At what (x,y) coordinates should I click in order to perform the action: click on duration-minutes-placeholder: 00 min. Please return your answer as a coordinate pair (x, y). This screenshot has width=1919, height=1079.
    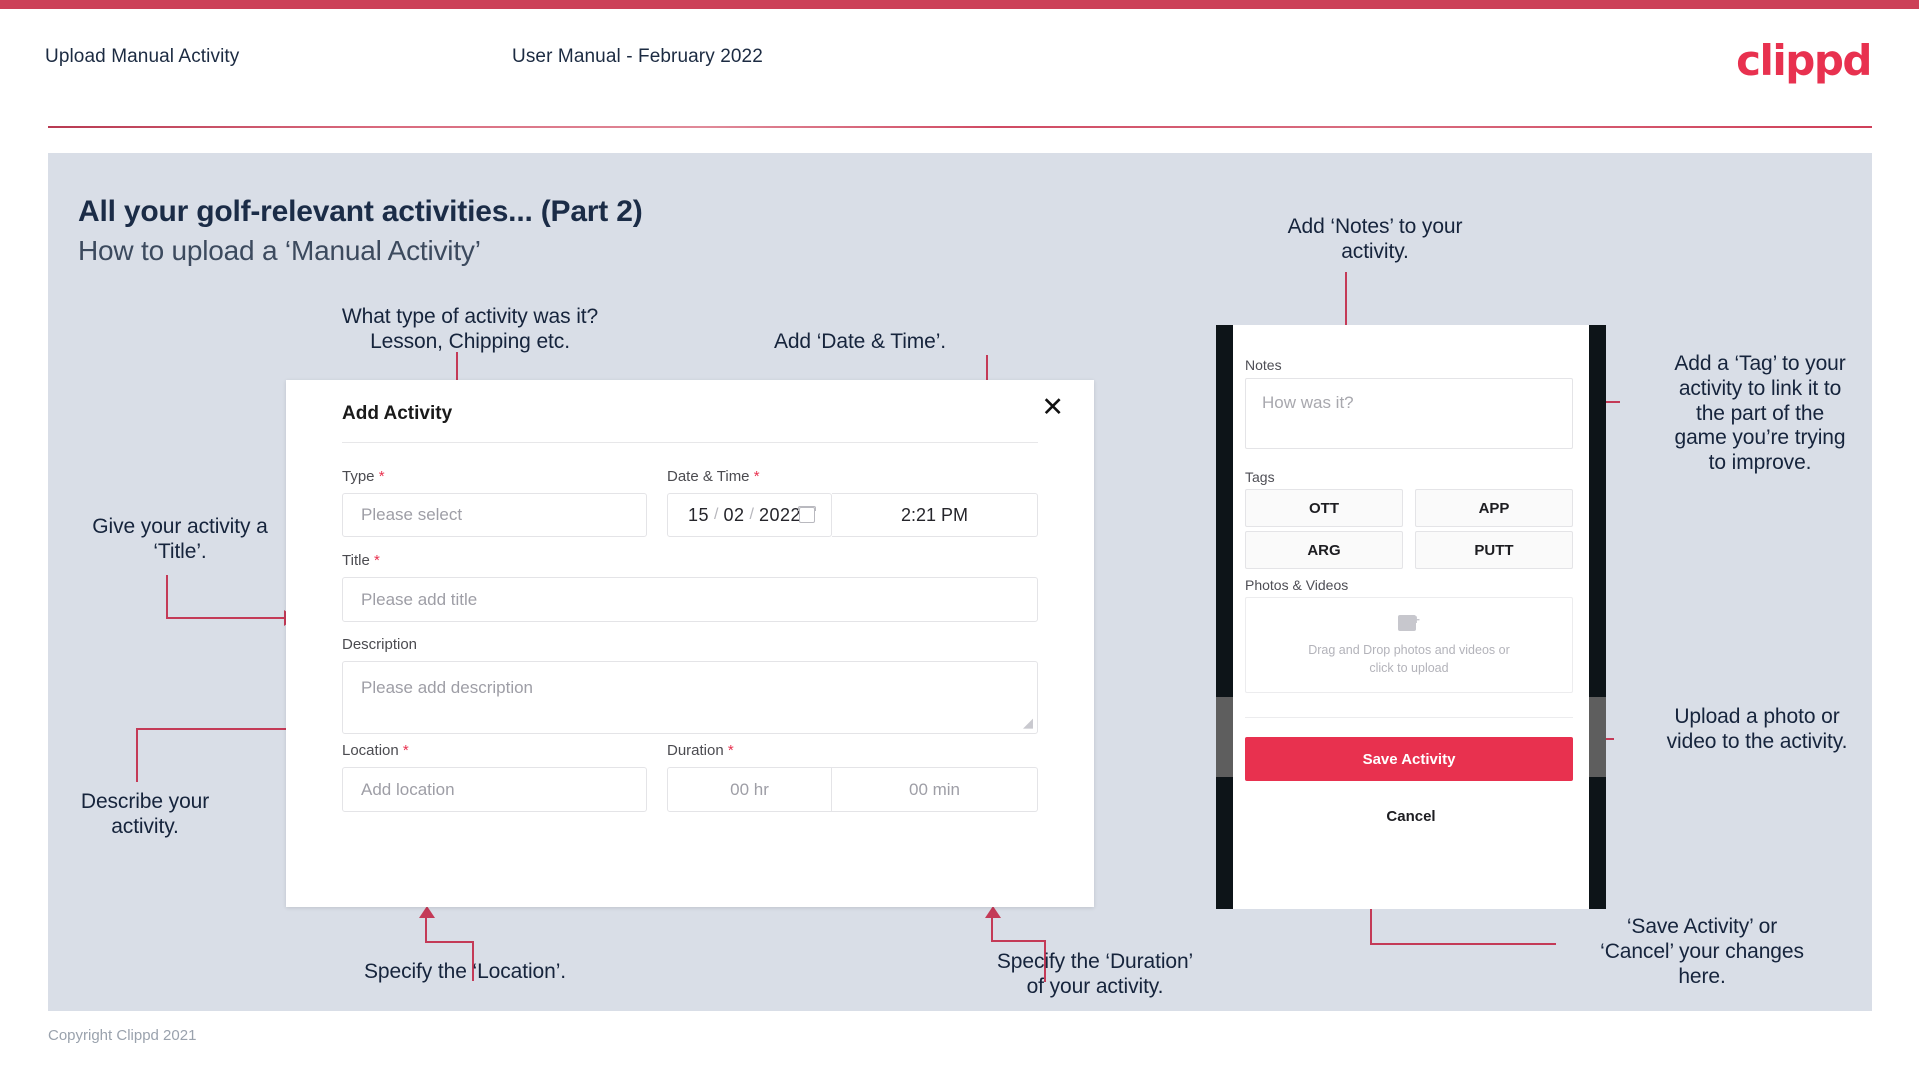
    Looking at the image, I should click on (934, 789).